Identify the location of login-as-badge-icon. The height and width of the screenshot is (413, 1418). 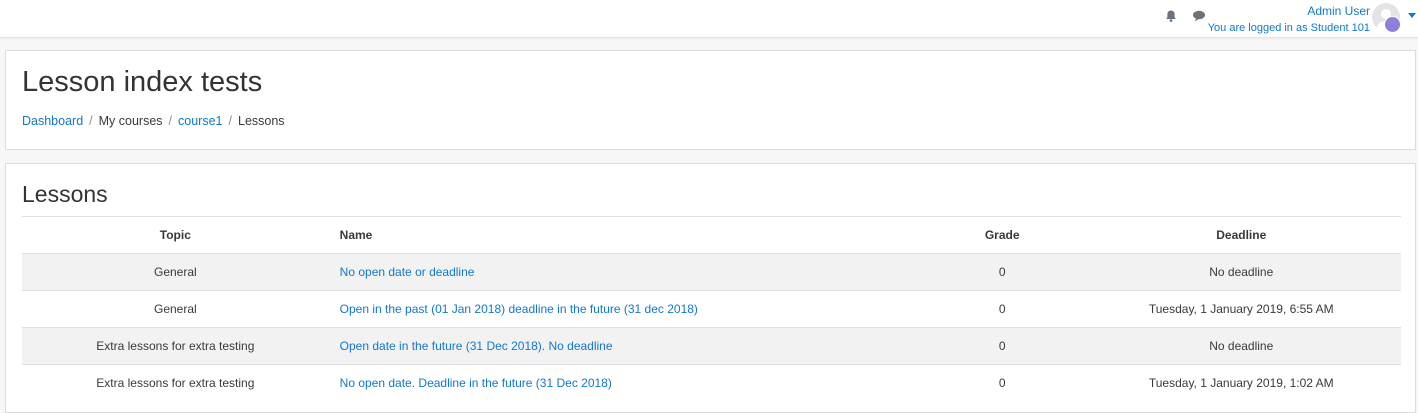
(1392, 24).